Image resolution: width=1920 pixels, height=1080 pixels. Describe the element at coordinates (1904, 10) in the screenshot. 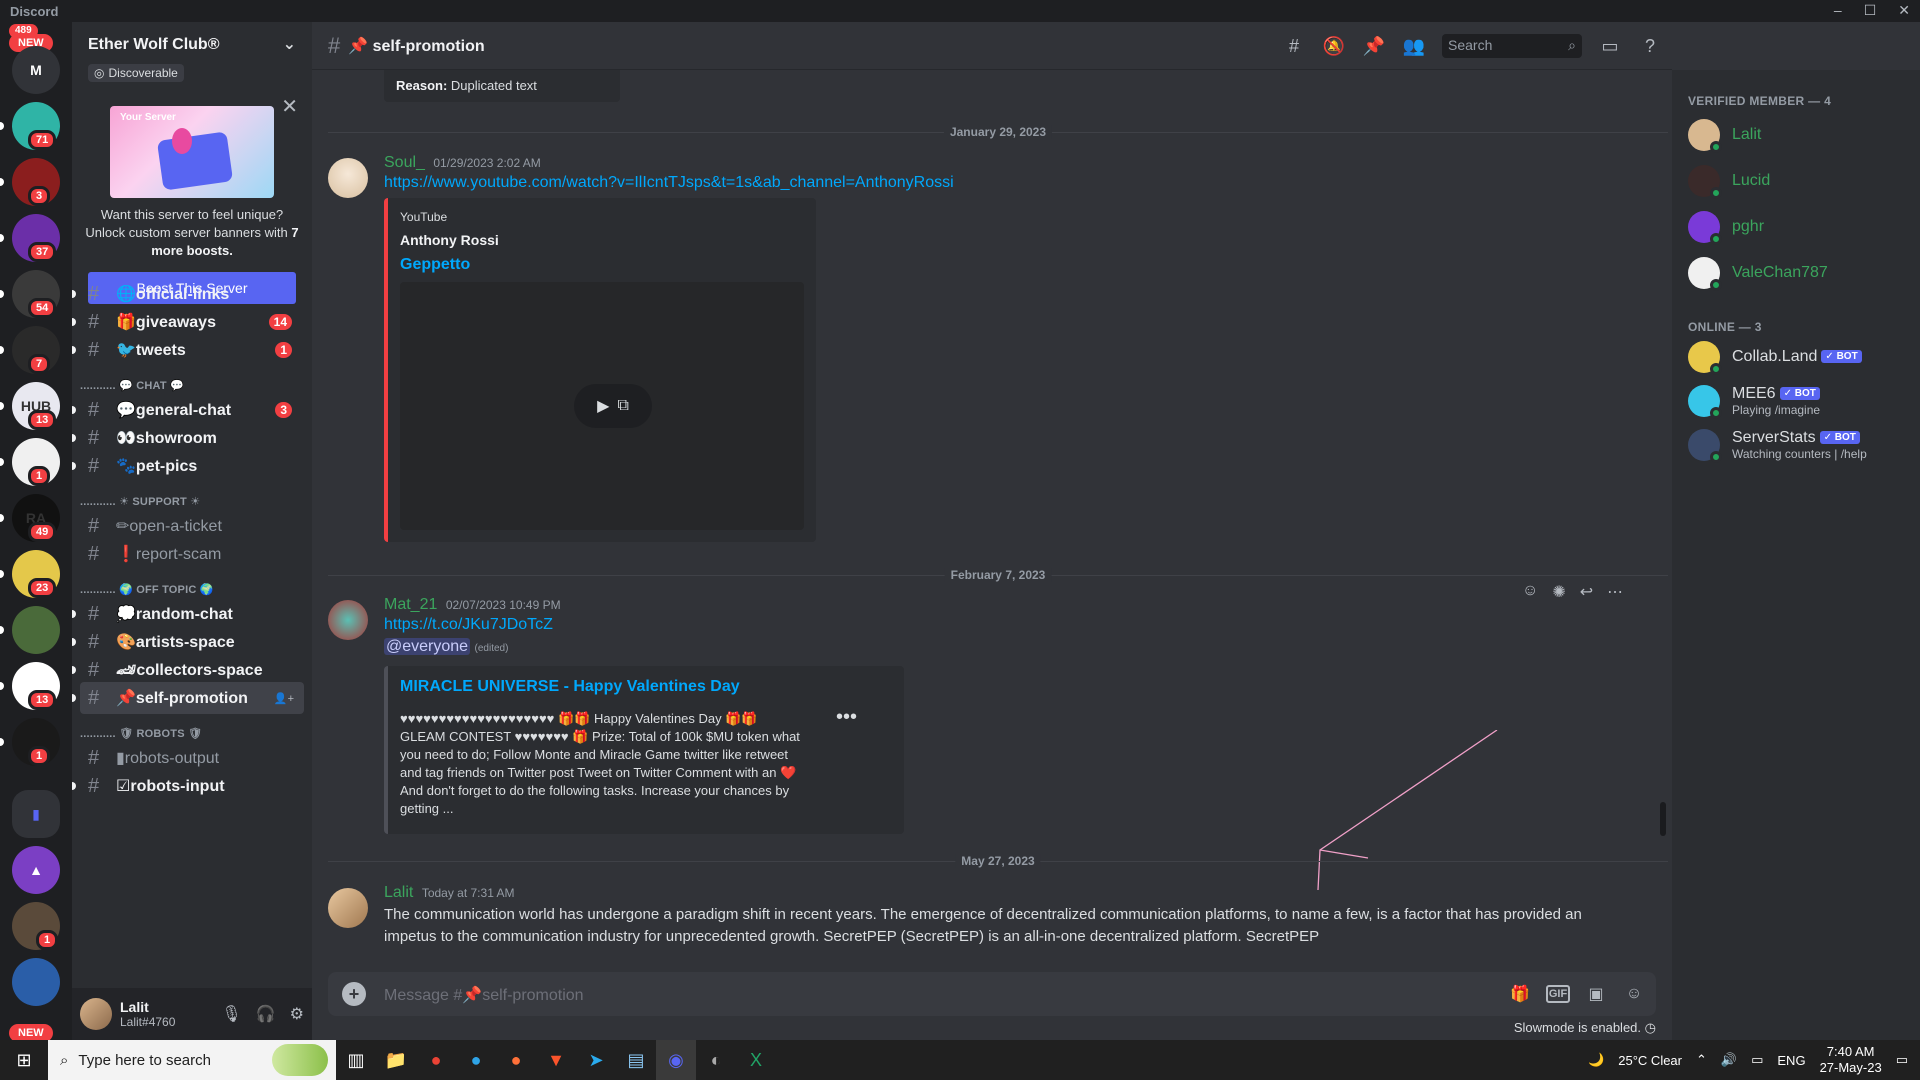

I see `close-window-icon: ✕` at that location.